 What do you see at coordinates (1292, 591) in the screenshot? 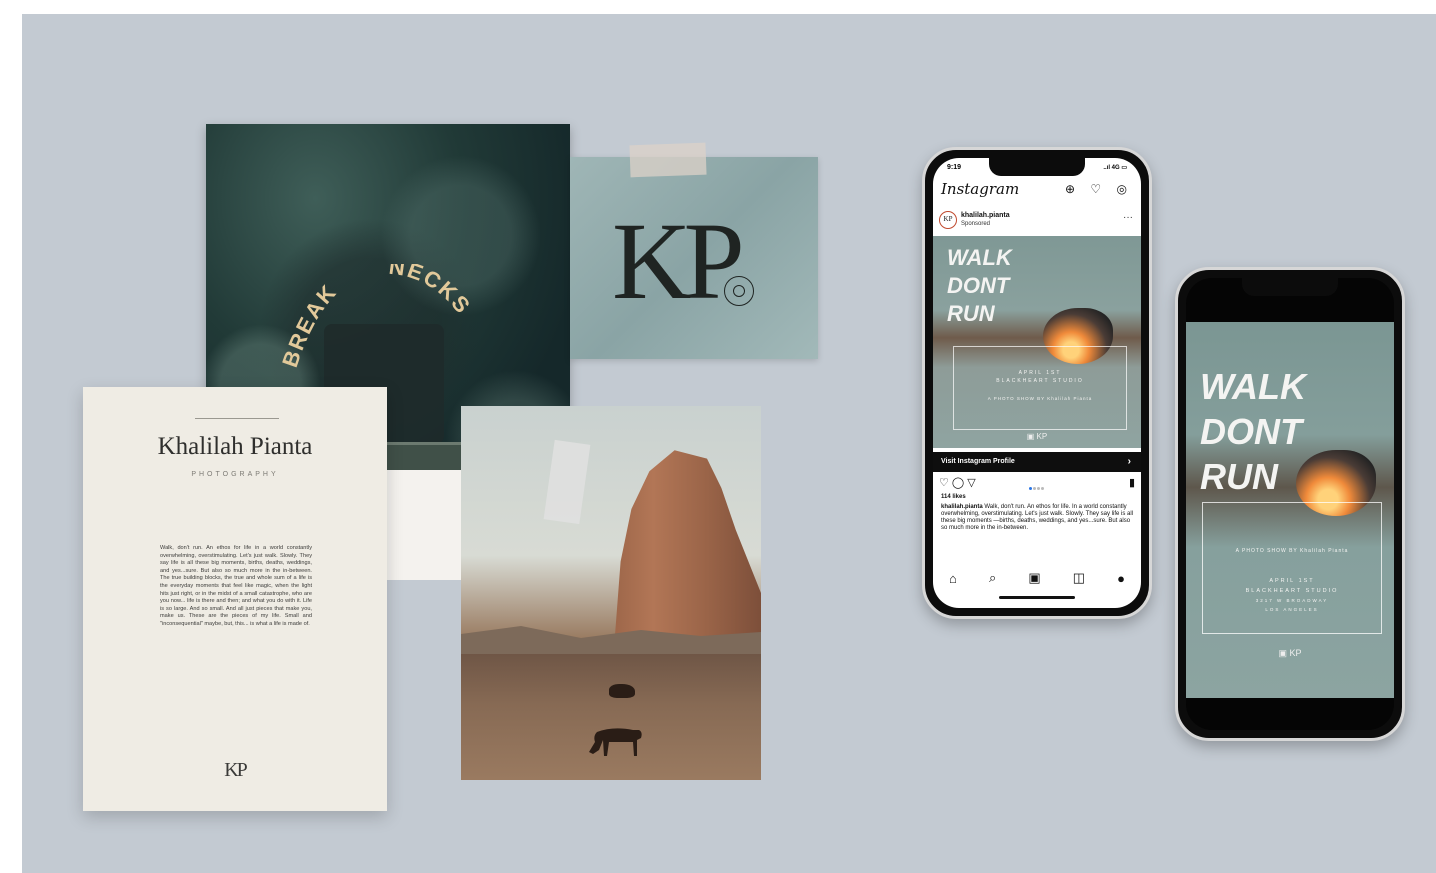
I see `story-event-venue: BLACKHEART STUDIO` at bounding box center [1292, 591].